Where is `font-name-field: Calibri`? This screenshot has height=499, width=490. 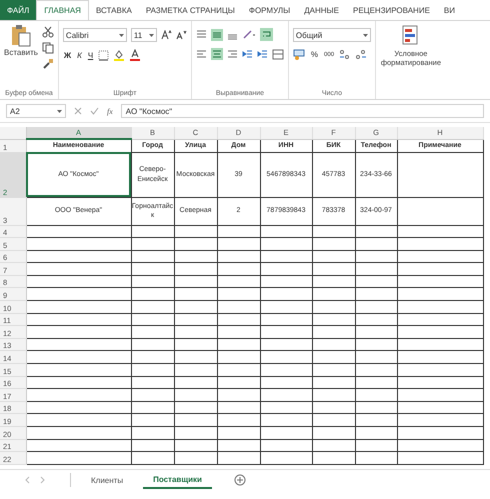 font-name-field: Calibri is located at coordinates (94, 35).